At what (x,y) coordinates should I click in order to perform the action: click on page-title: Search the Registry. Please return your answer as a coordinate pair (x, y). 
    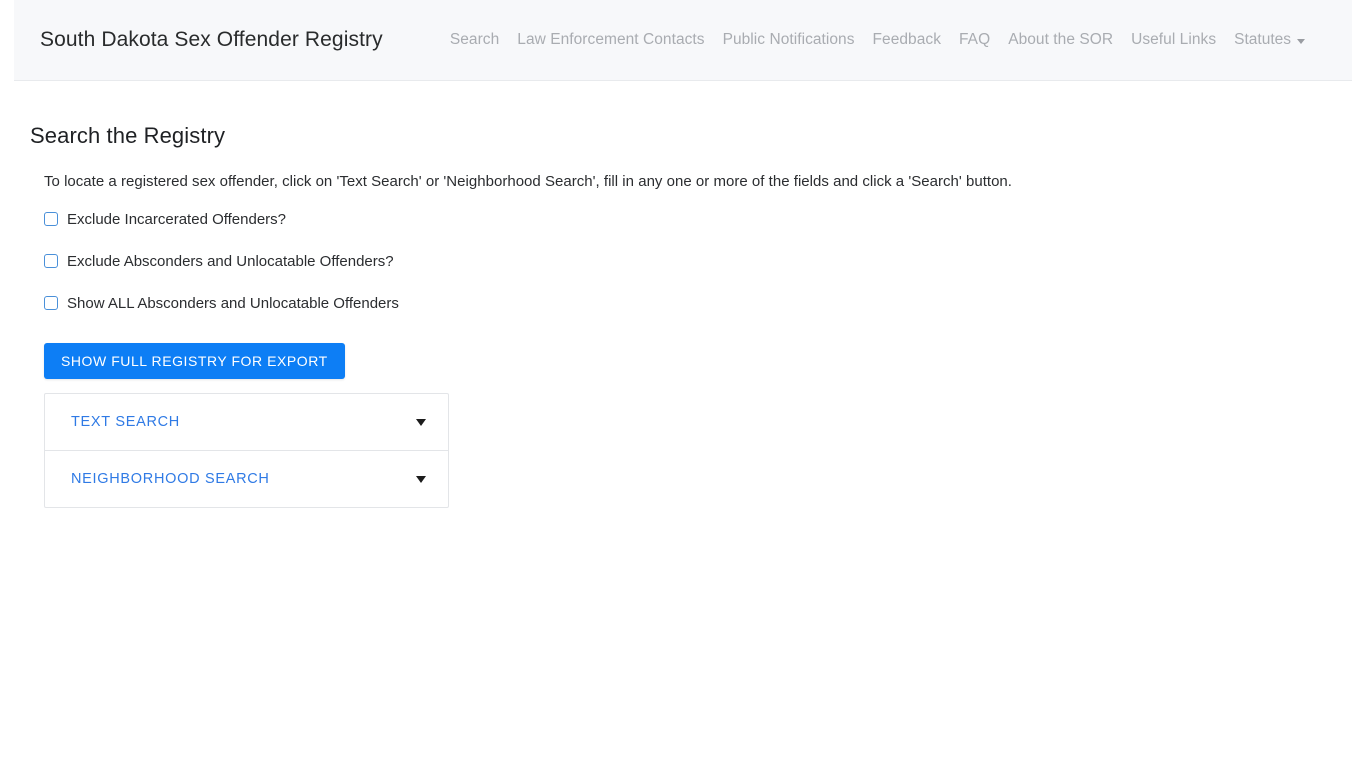
    Looking at the image, I should click on (128, 135).